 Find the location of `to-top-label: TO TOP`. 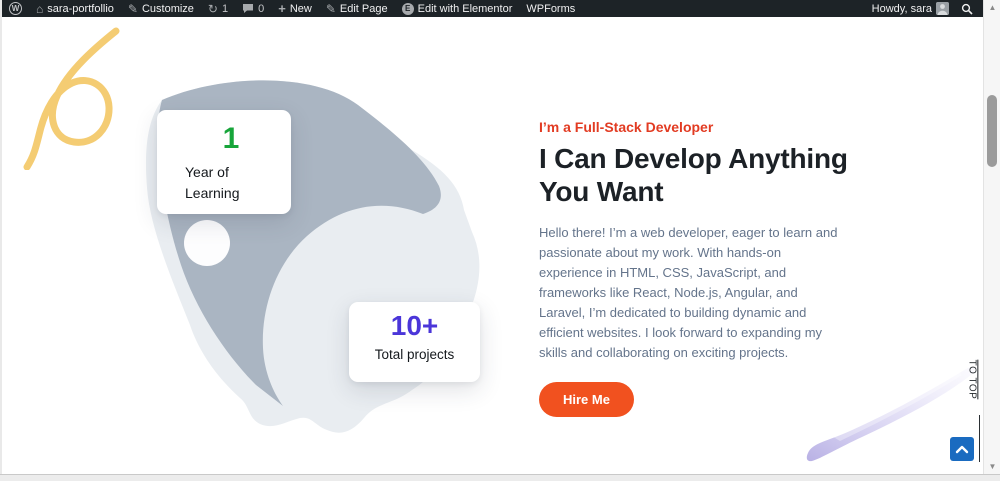

to-top-label: TO TOP is located at coordinates (972, 379).